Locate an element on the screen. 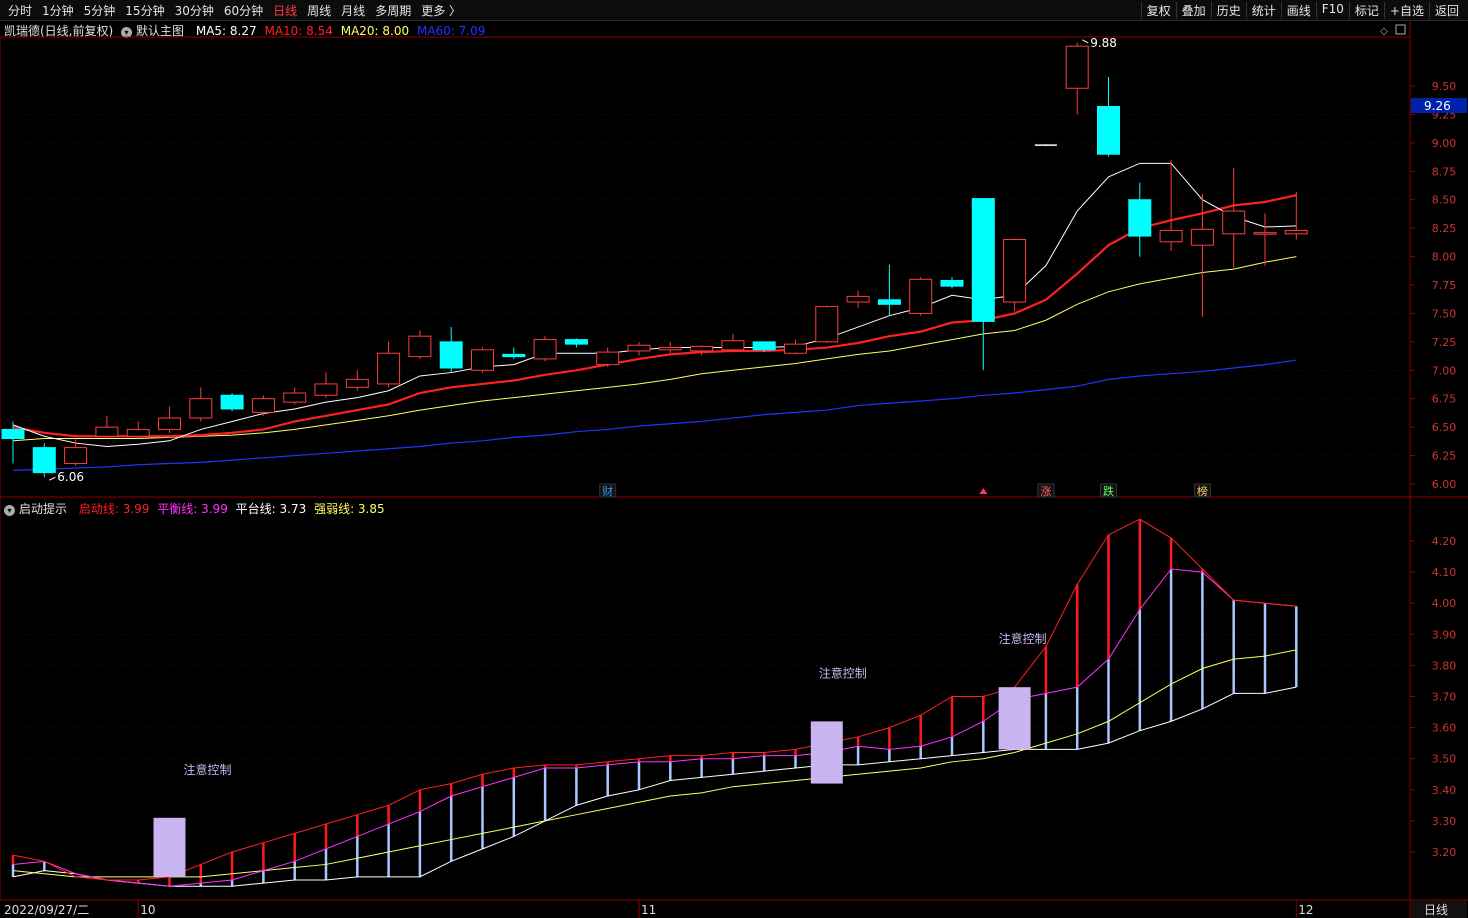  low-arrow is located at coordinates (52, 478).